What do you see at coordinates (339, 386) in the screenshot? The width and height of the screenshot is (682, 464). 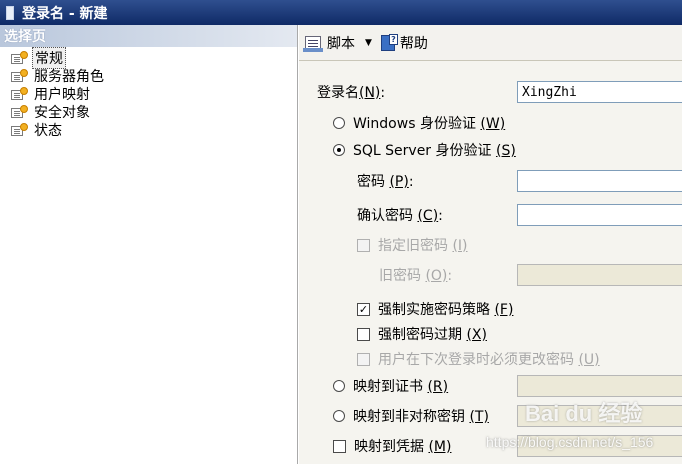 I see `map-certificate-radio-circle` at bounding box center [339, 386].